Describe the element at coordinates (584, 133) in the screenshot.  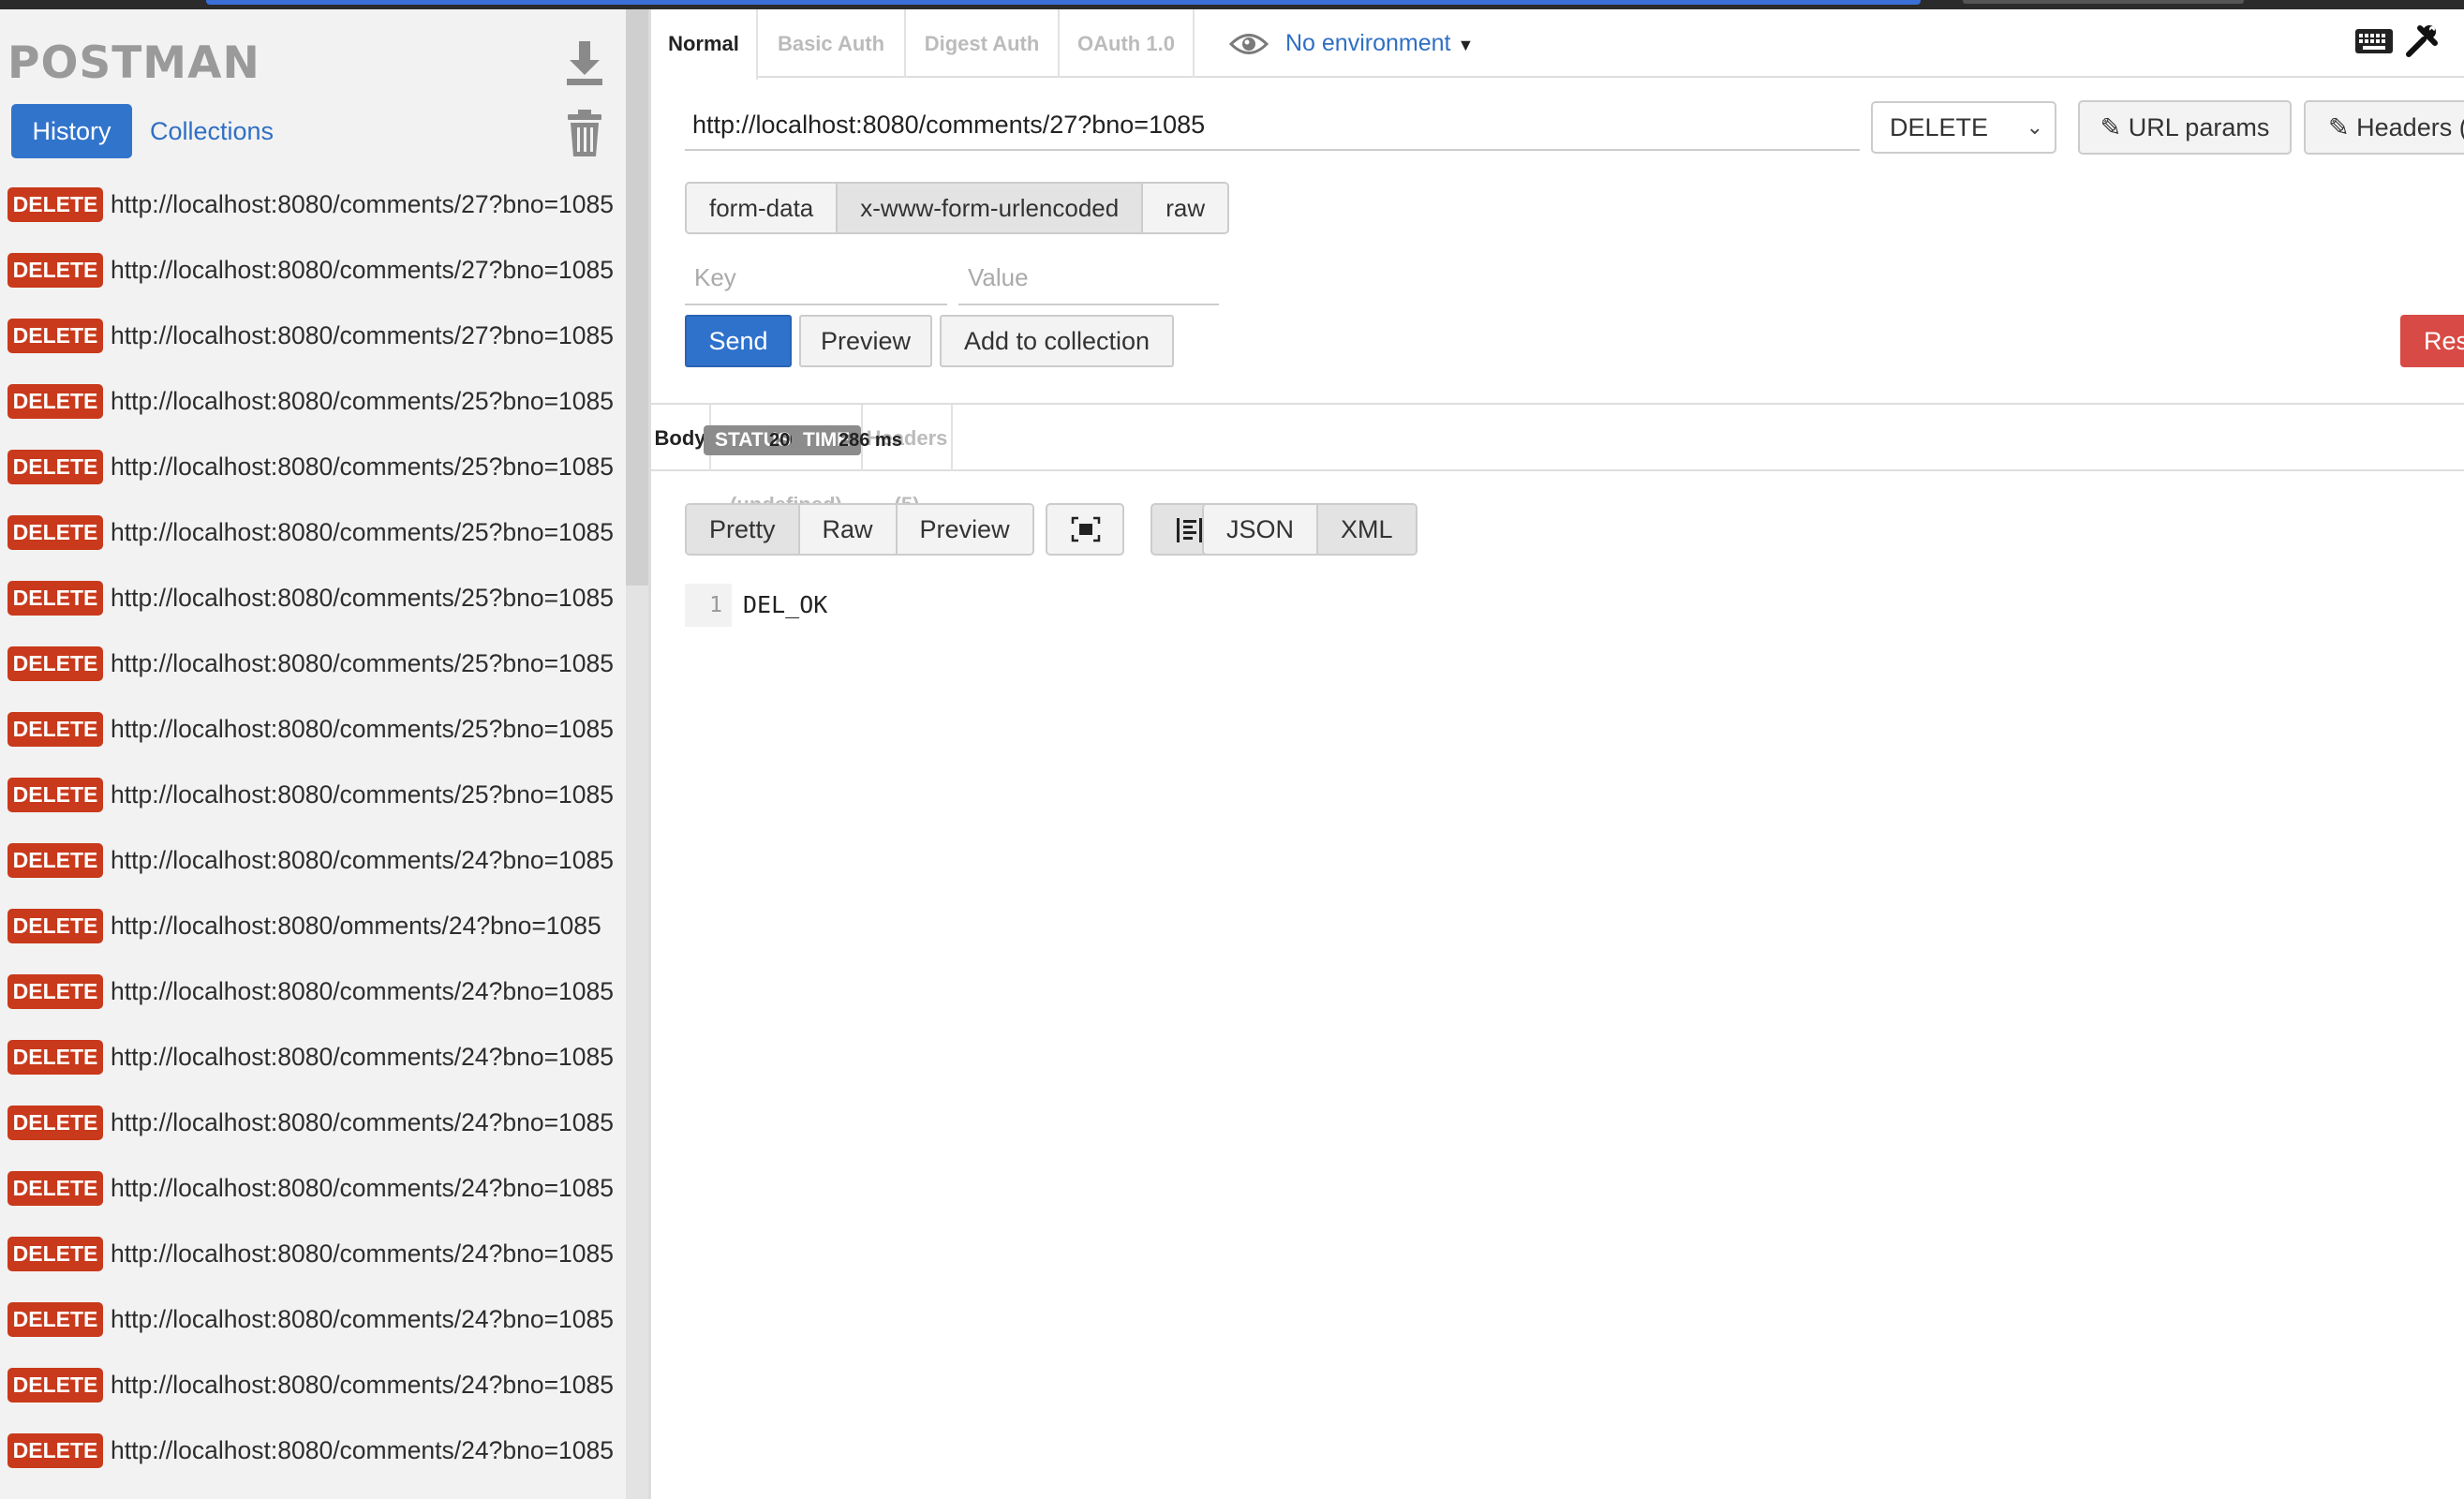
I see `trash-icon` at that location.